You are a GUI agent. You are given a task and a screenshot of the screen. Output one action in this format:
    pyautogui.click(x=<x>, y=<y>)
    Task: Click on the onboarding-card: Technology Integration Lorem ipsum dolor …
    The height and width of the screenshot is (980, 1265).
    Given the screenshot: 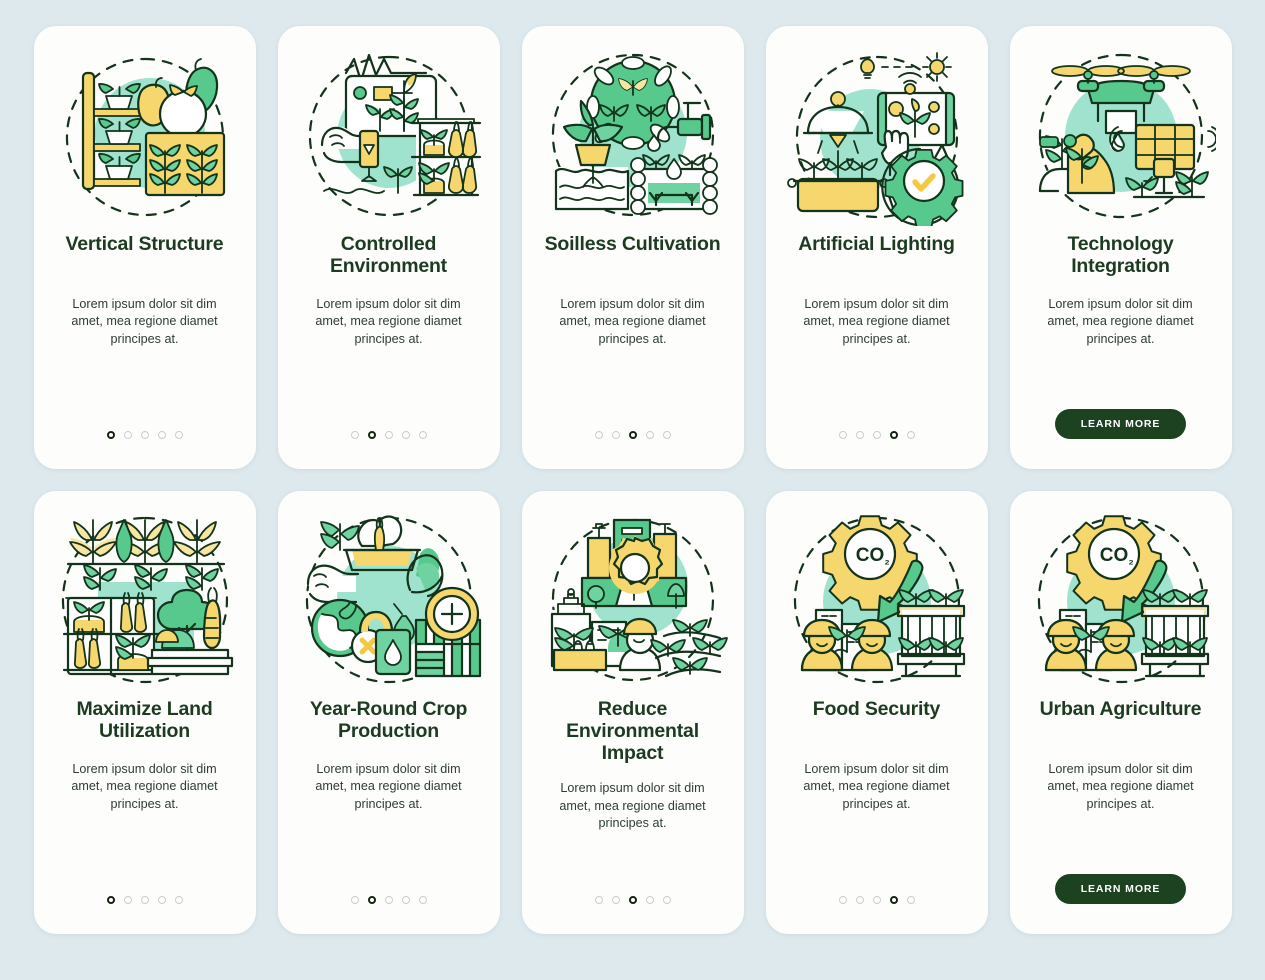 What is the action you would take?
    pyautogui.click(x=1120, y=247)
    